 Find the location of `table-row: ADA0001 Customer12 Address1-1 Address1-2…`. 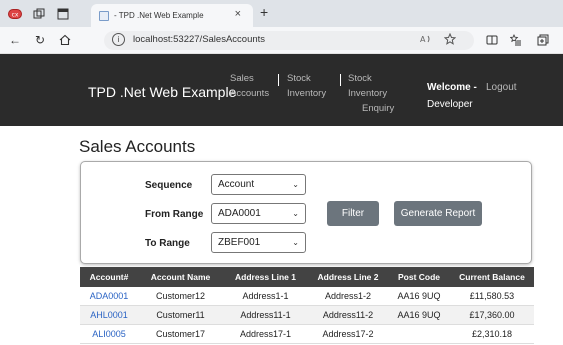

table-row: ADA0001 Customer12 Address1-1 Address1-2… is located at coordinates (307, 296).